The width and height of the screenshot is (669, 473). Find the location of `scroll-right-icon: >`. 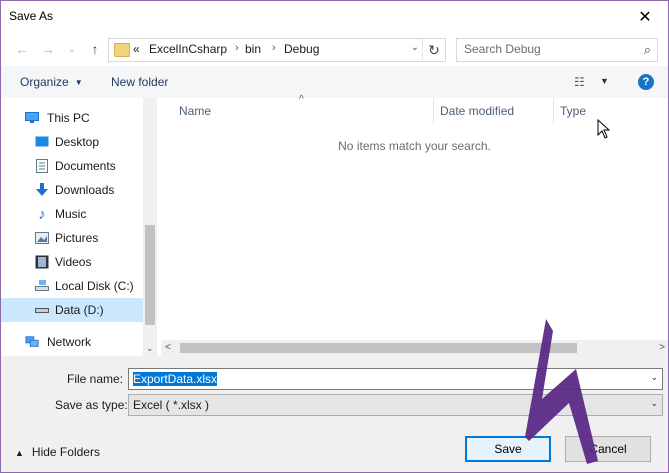

scroll-right-icon: > is located at coordinates (662, 347).